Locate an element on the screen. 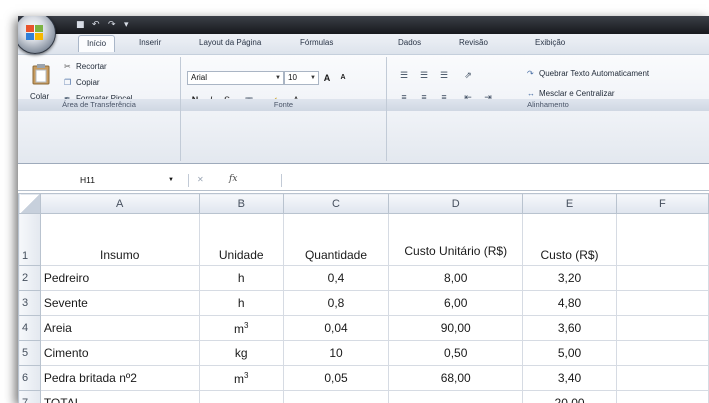 The image size is (709, 403). formula-buttons: ✕ fx is located at coordinates (235, 180).